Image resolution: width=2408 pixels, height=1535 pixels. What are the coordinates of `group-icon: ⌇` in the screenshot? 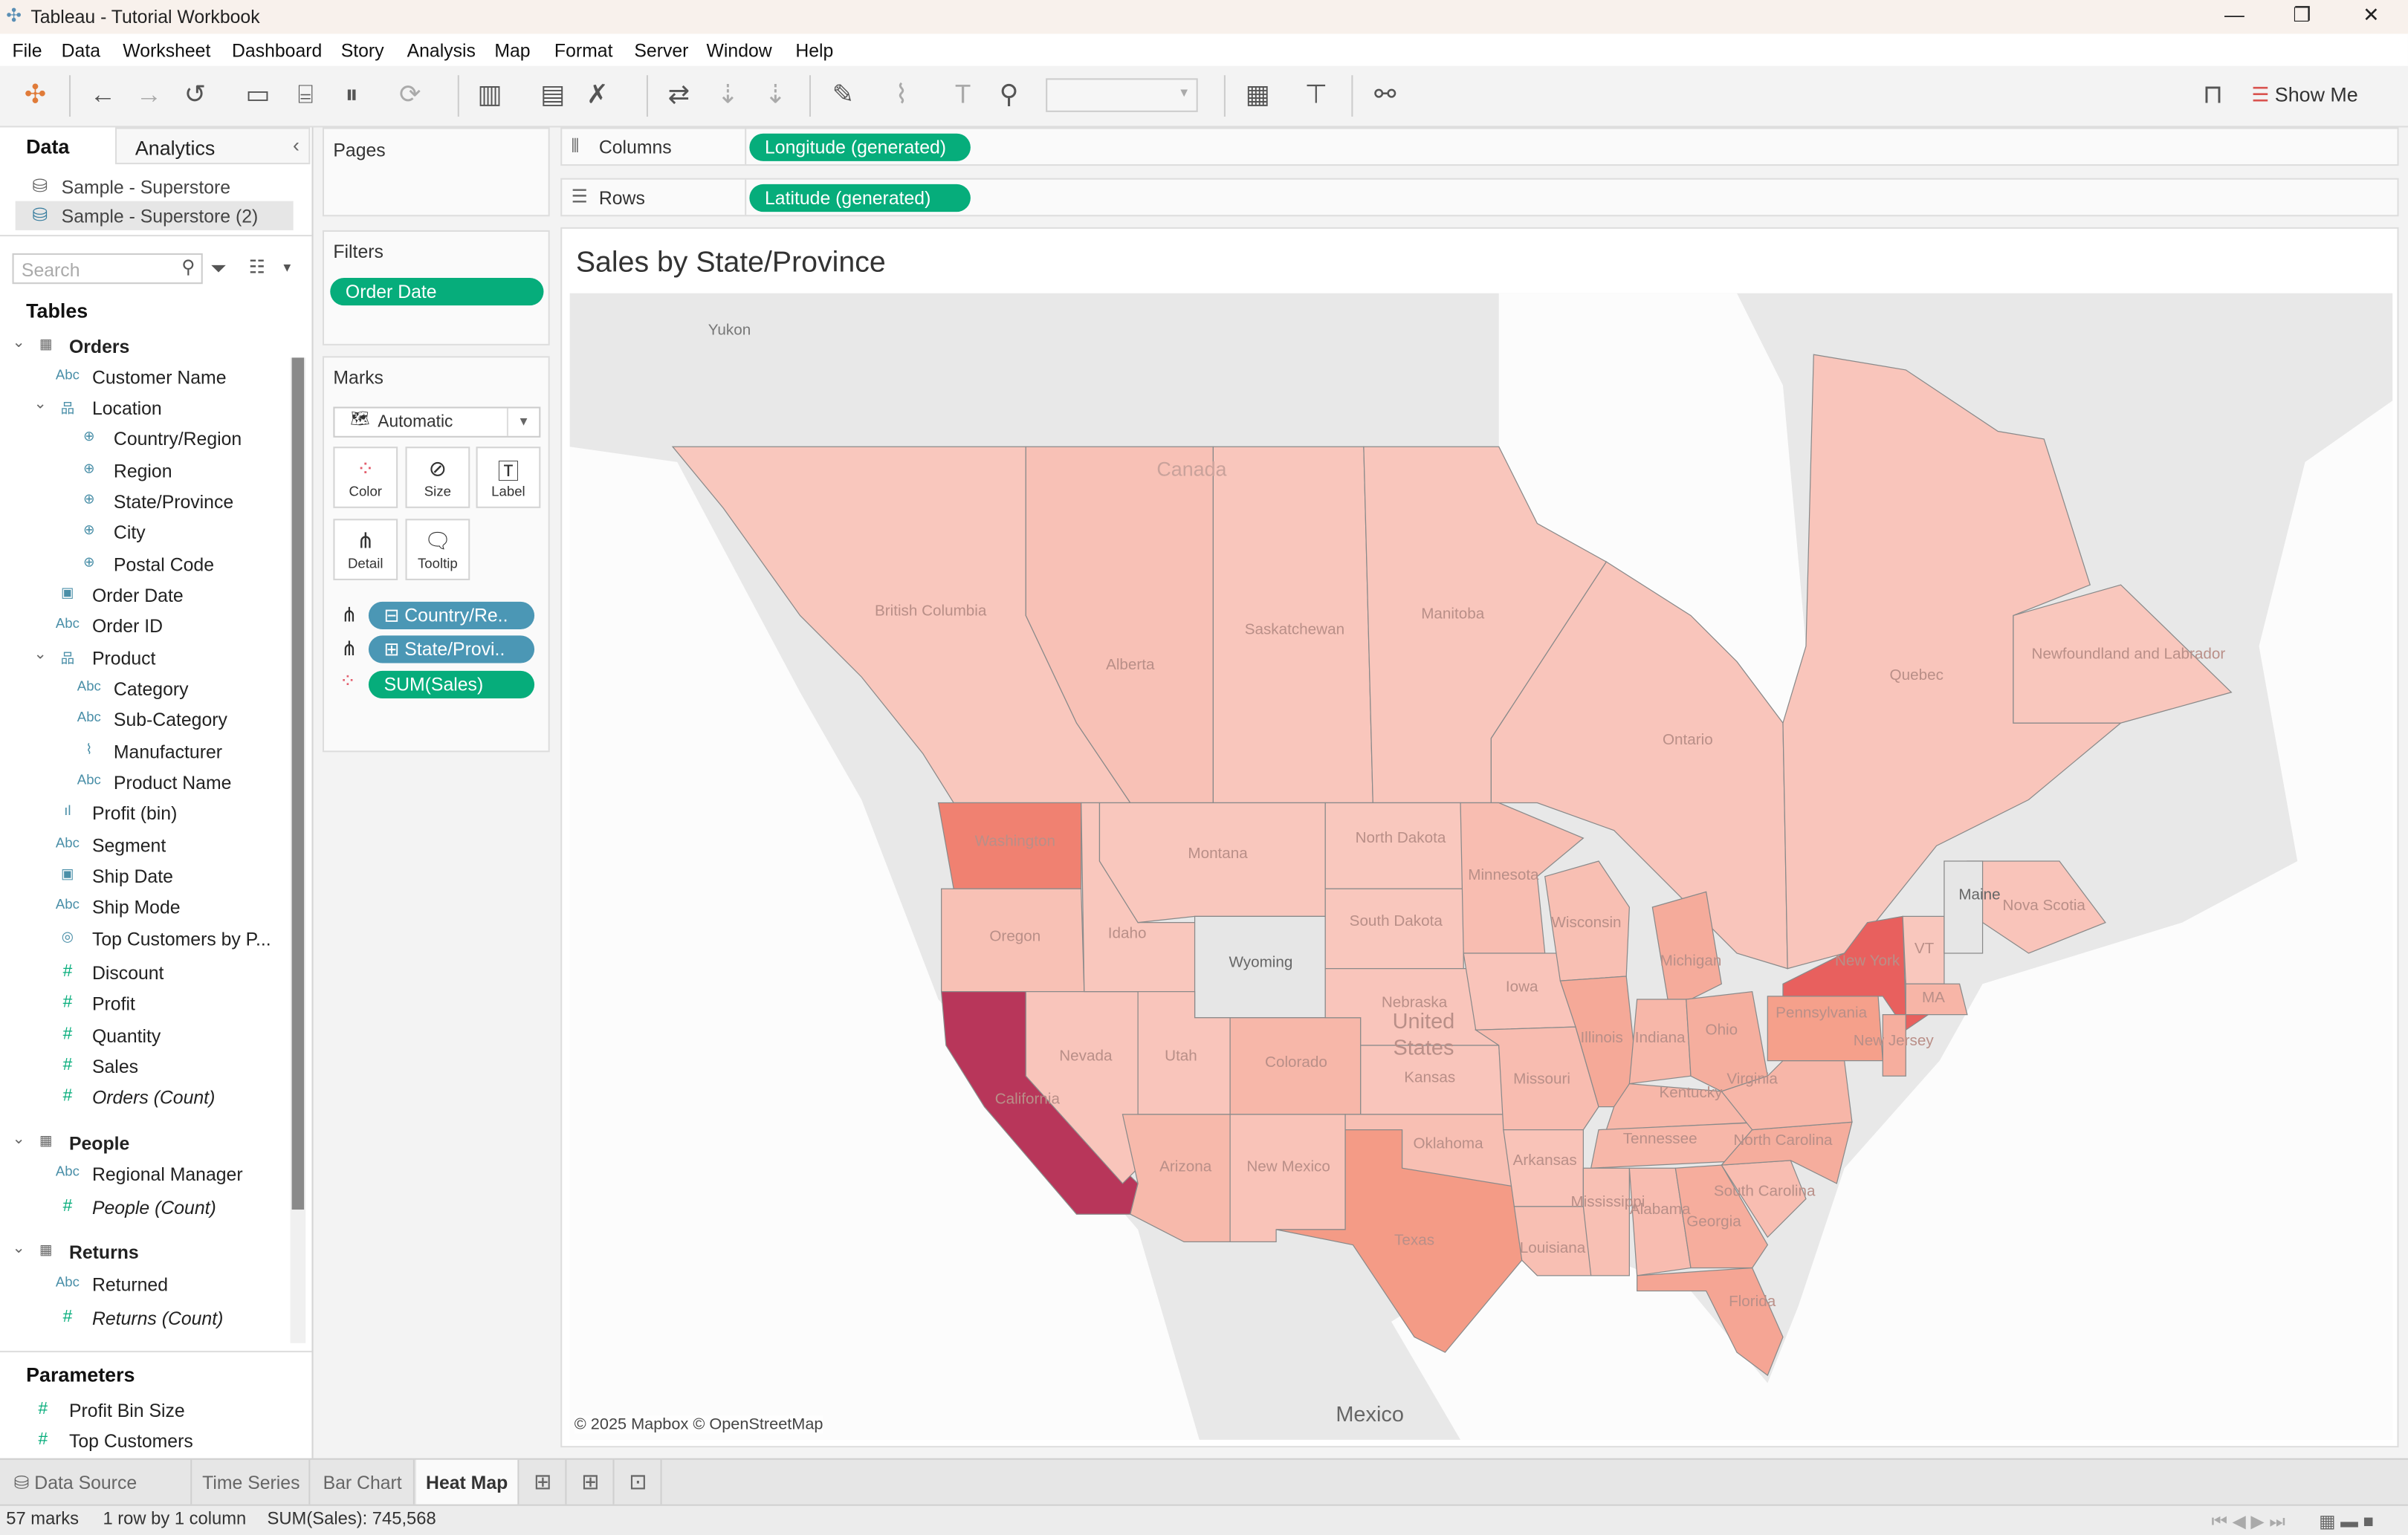 It's located at (901, 94).